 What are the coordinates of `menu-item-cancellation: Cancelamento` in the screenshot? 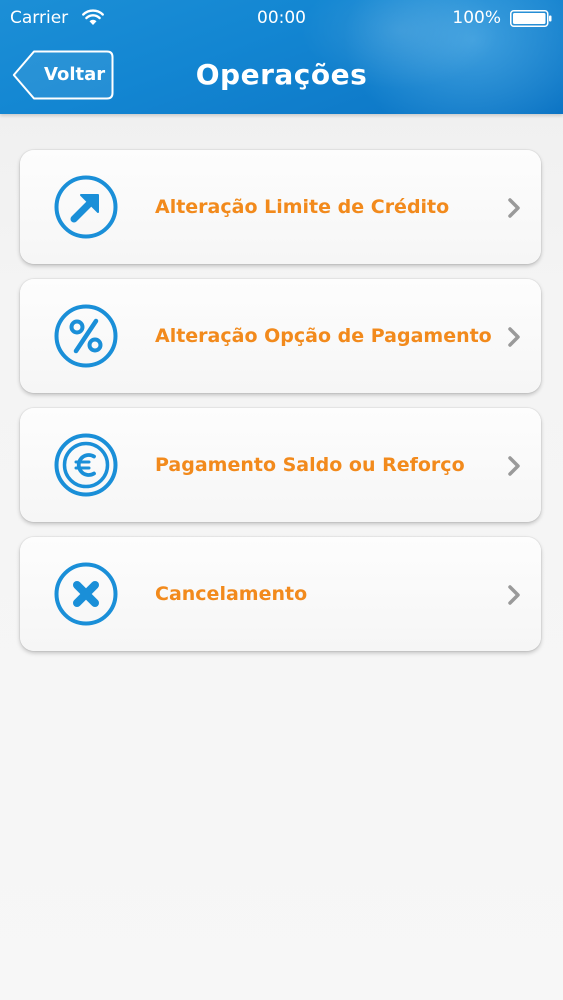 It's located at (280, 594).